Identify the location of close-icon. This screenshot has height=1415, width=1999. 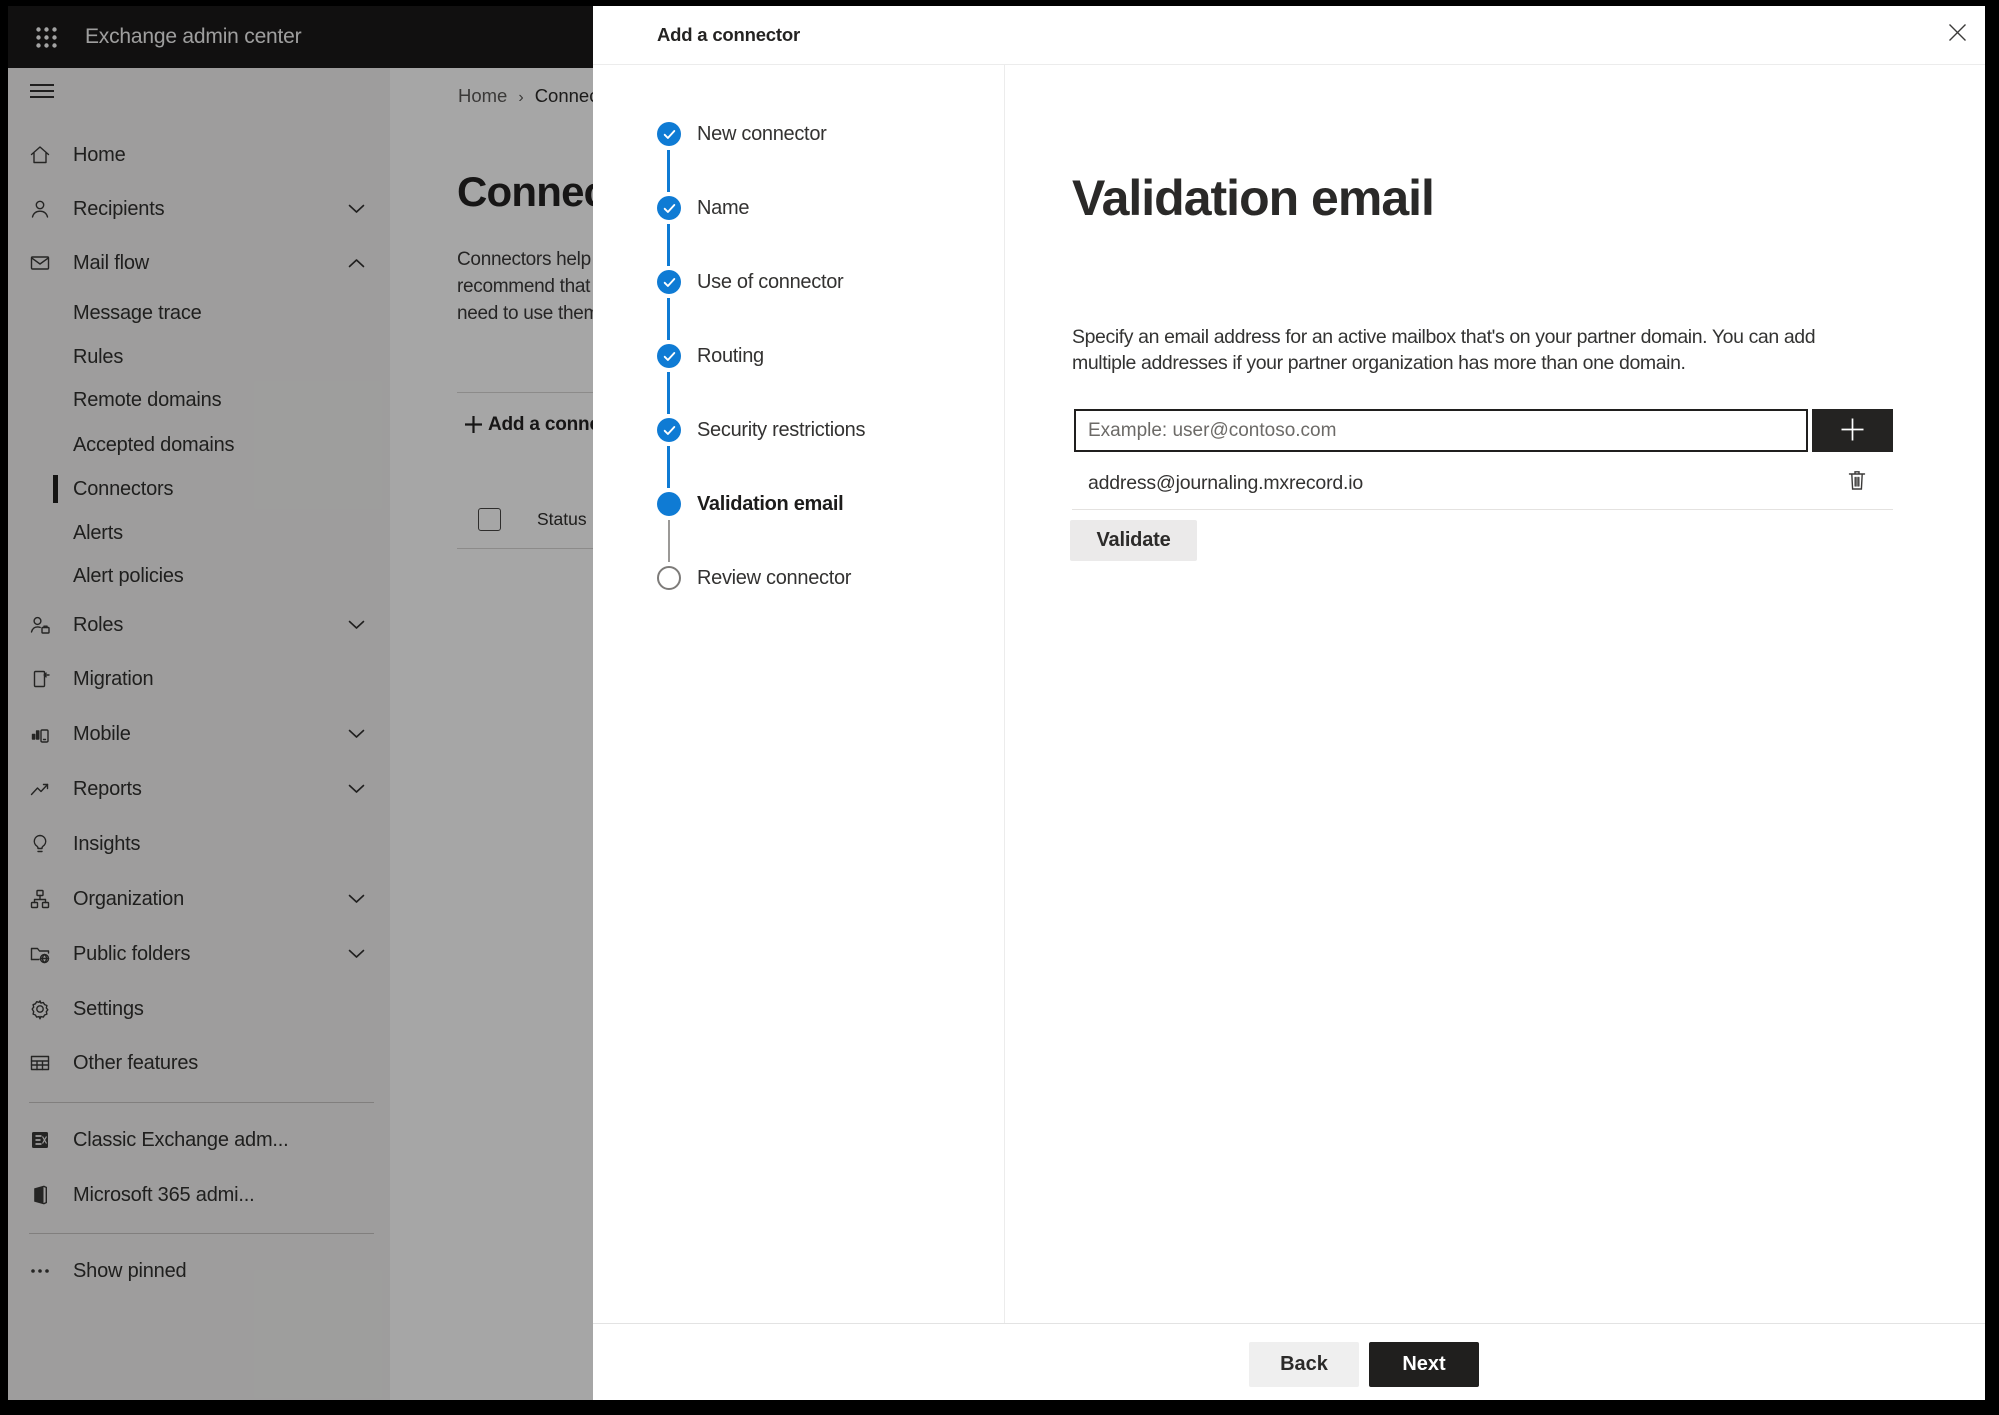
(1957, 34).